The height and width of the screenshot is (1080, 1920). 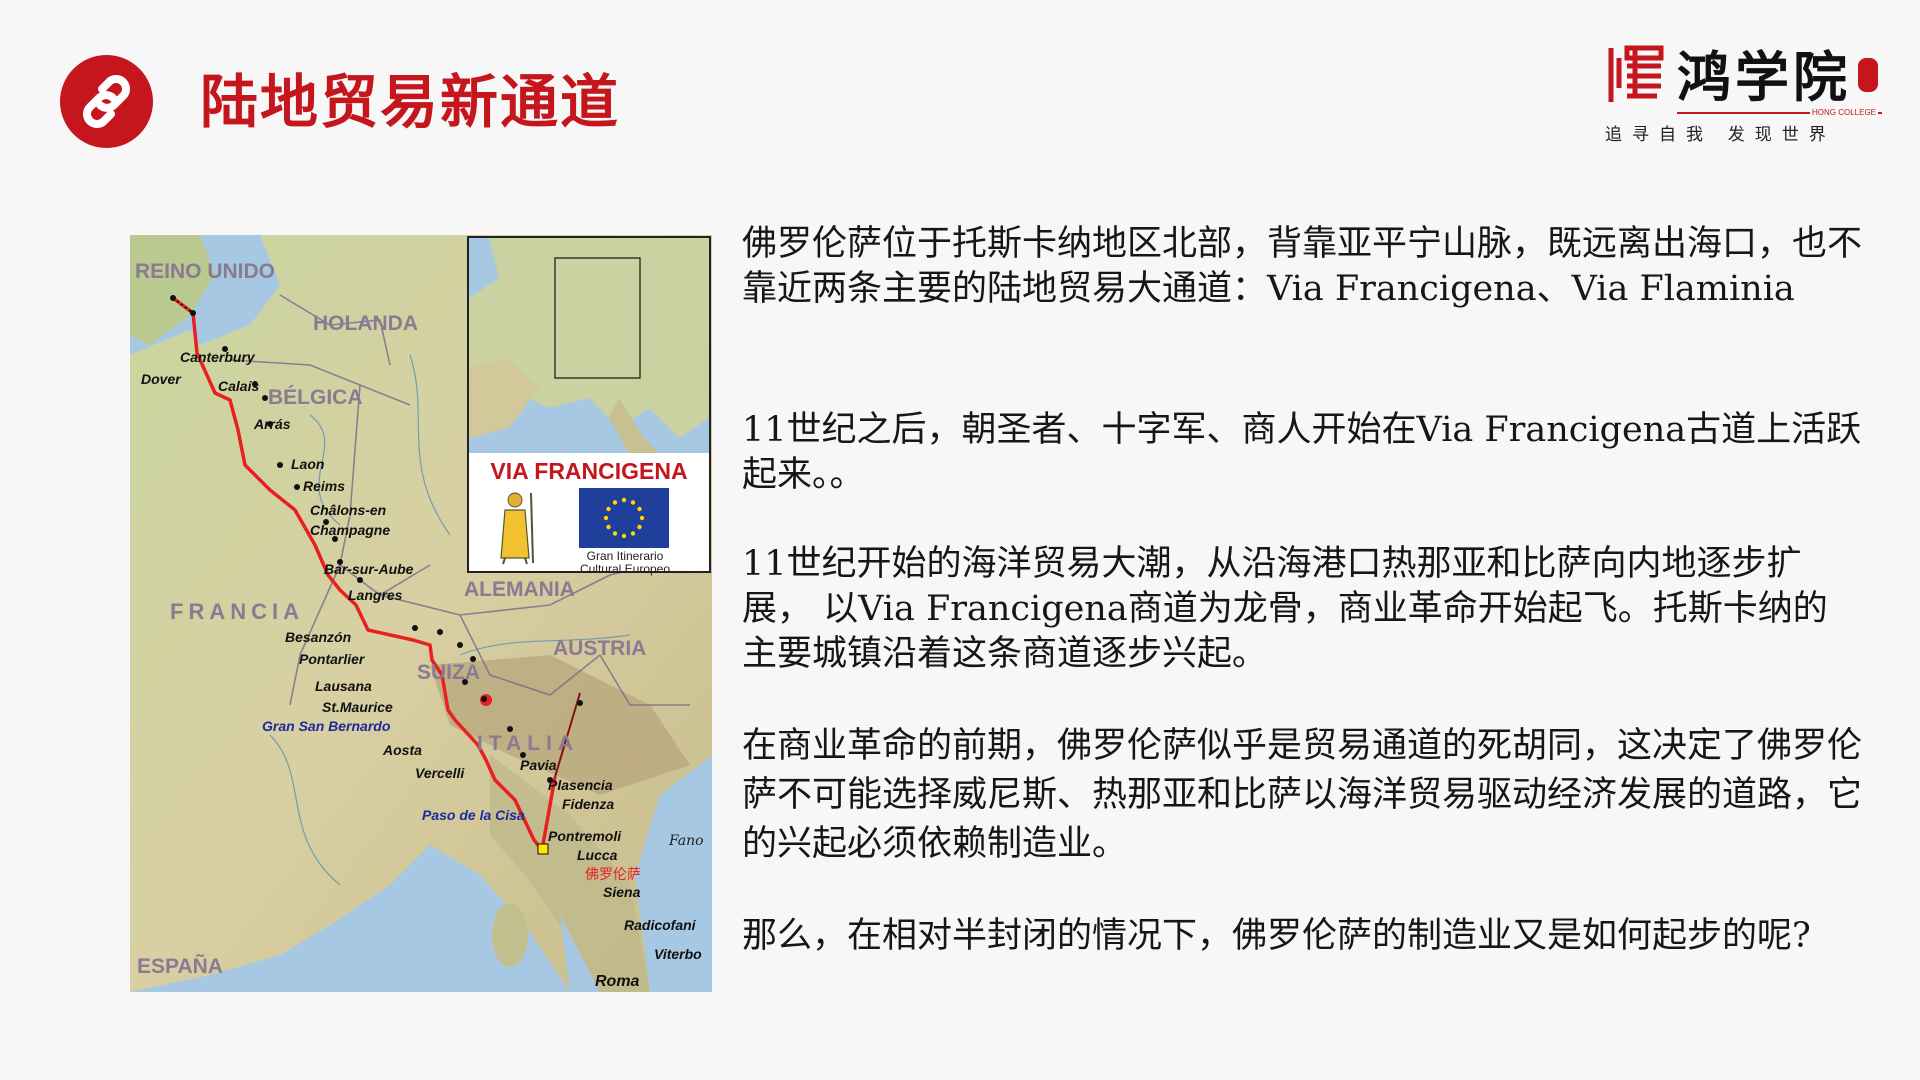 What do you see at coordinates (624, 518) in the screenshot?
I see `eu-flag-icon` at bounding box center [624, 518].